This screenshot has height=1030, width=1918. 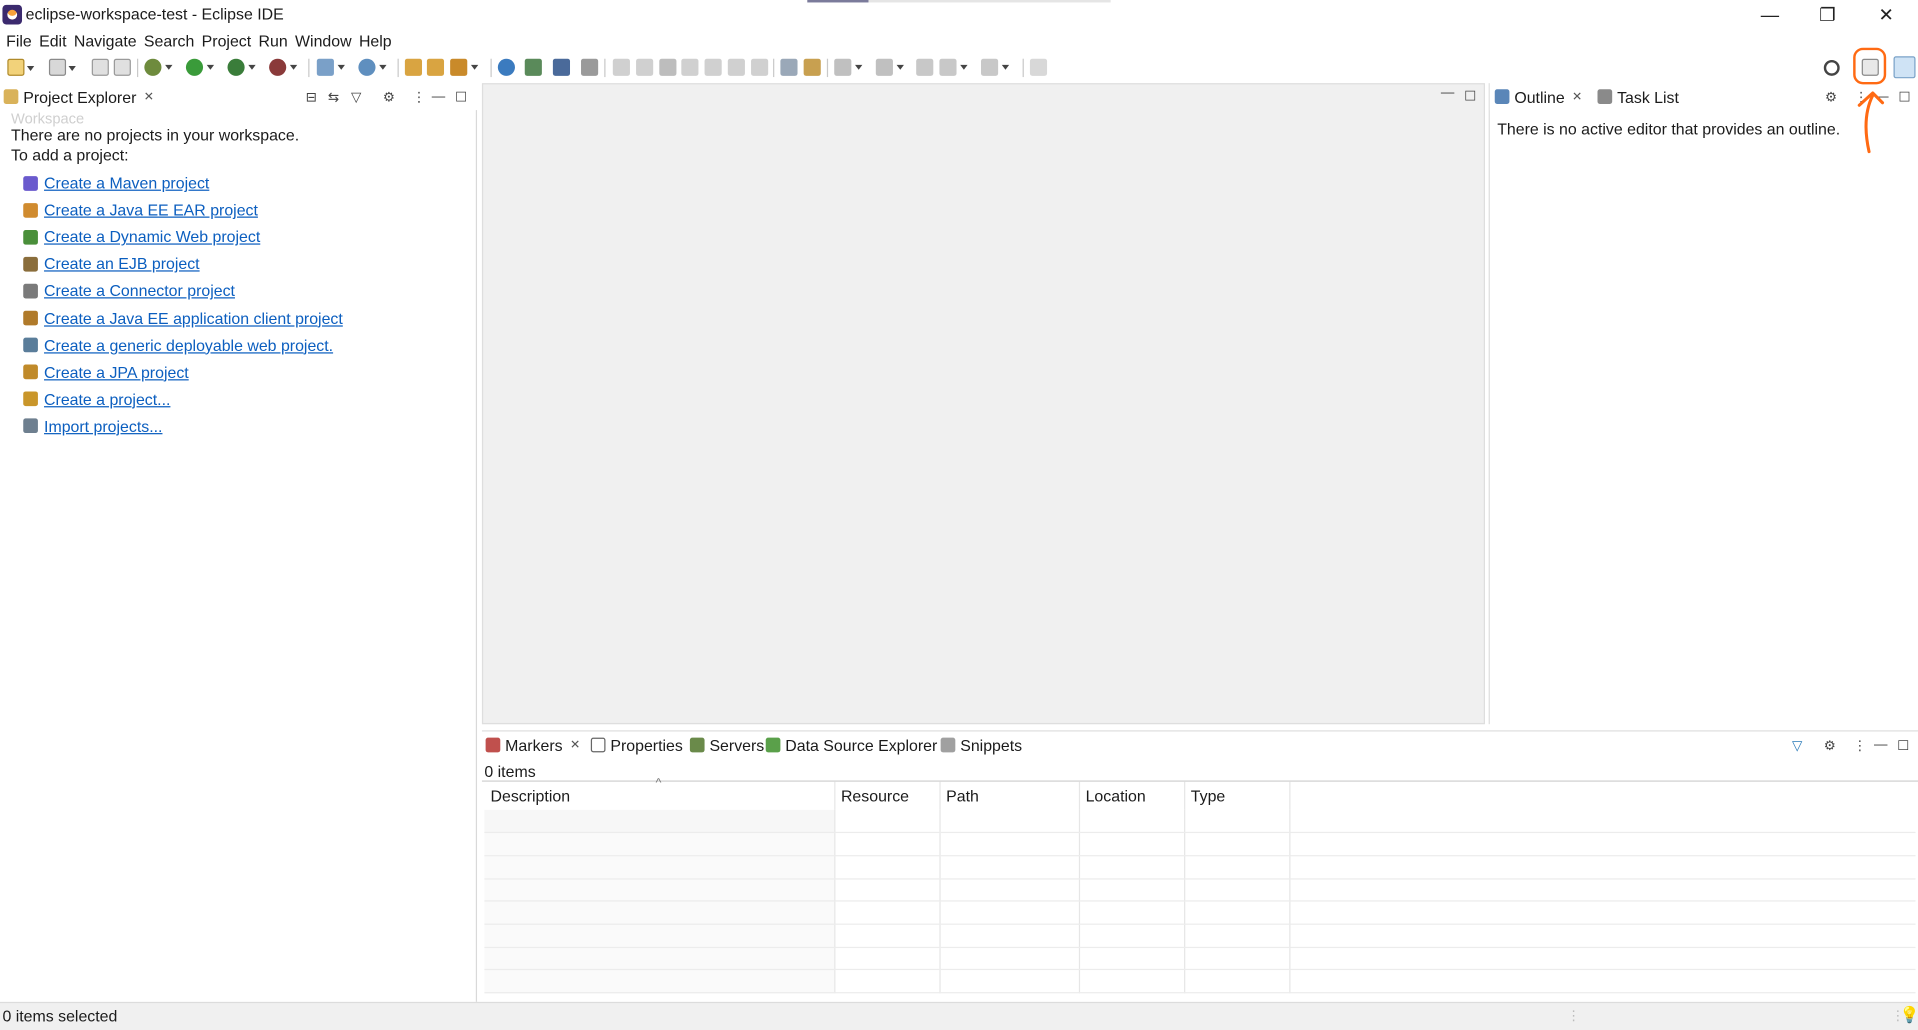 I want to click on debug-icon, so click(x=158, y=67).